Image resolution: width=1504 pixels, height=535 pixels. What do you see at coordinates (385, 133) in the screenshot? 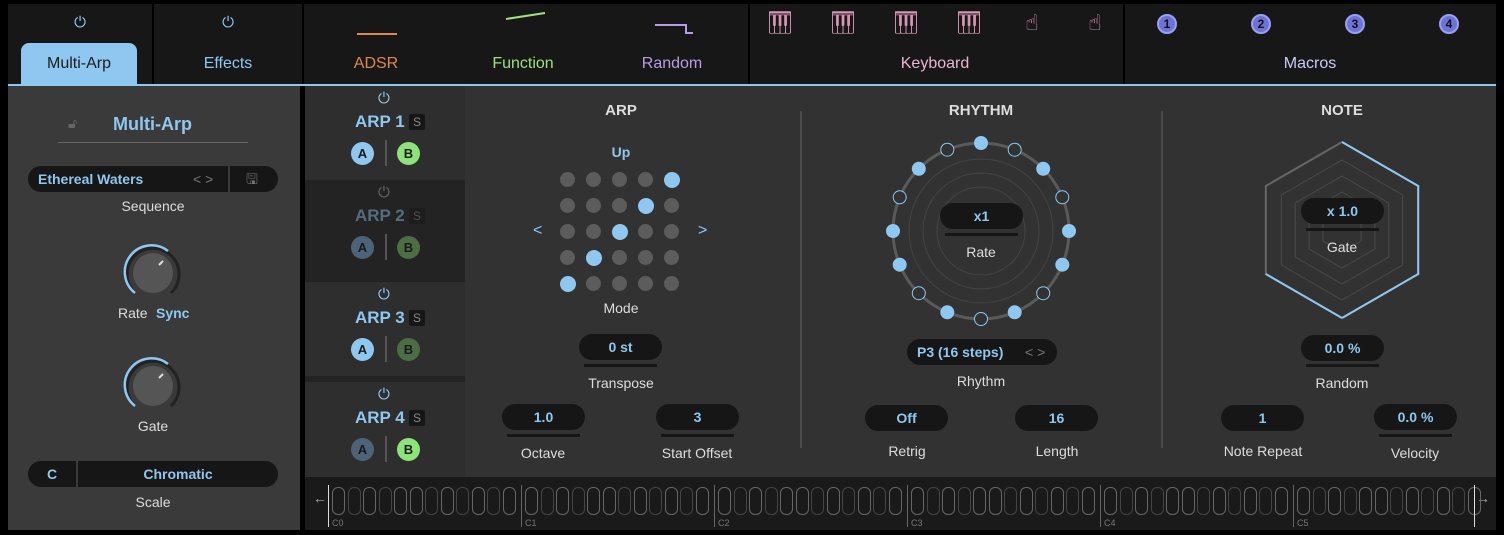
I see `arp-slot-1: ⏻ ARP 1 S A B` at bounding box center [385, 133].